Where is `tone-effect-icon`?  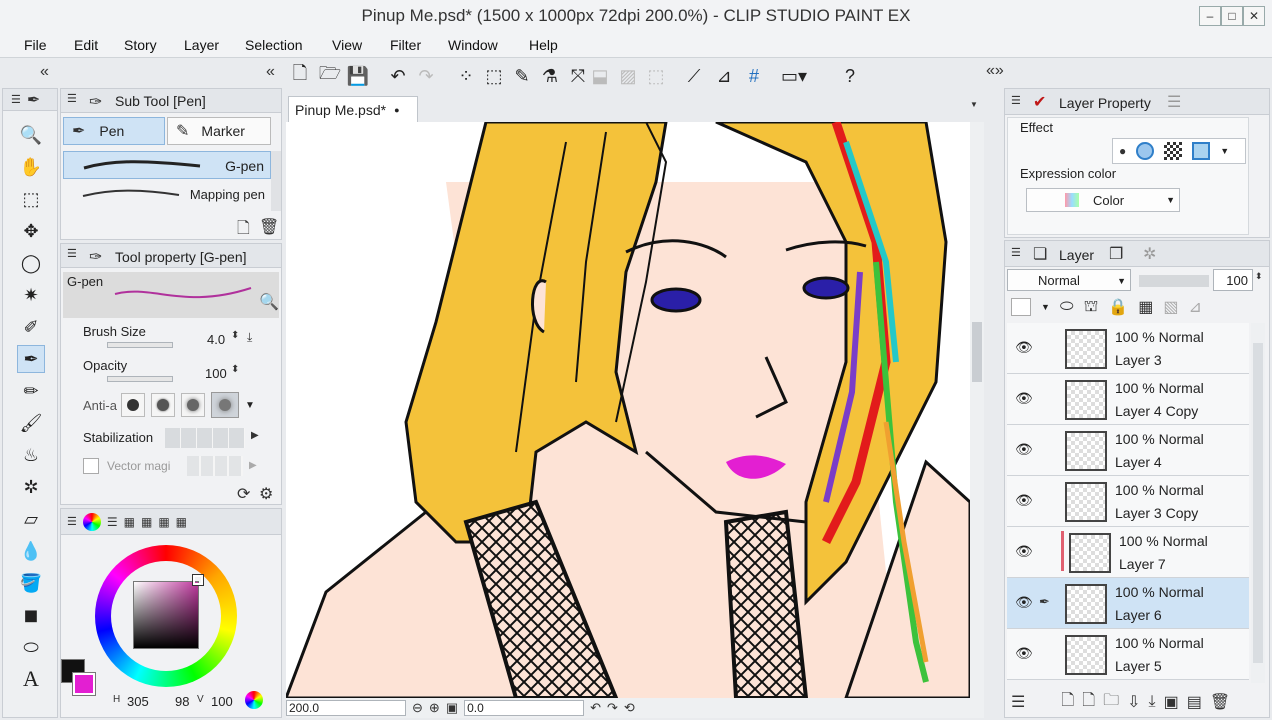
tone-effect-icon is located at coordinates (1173, 151).